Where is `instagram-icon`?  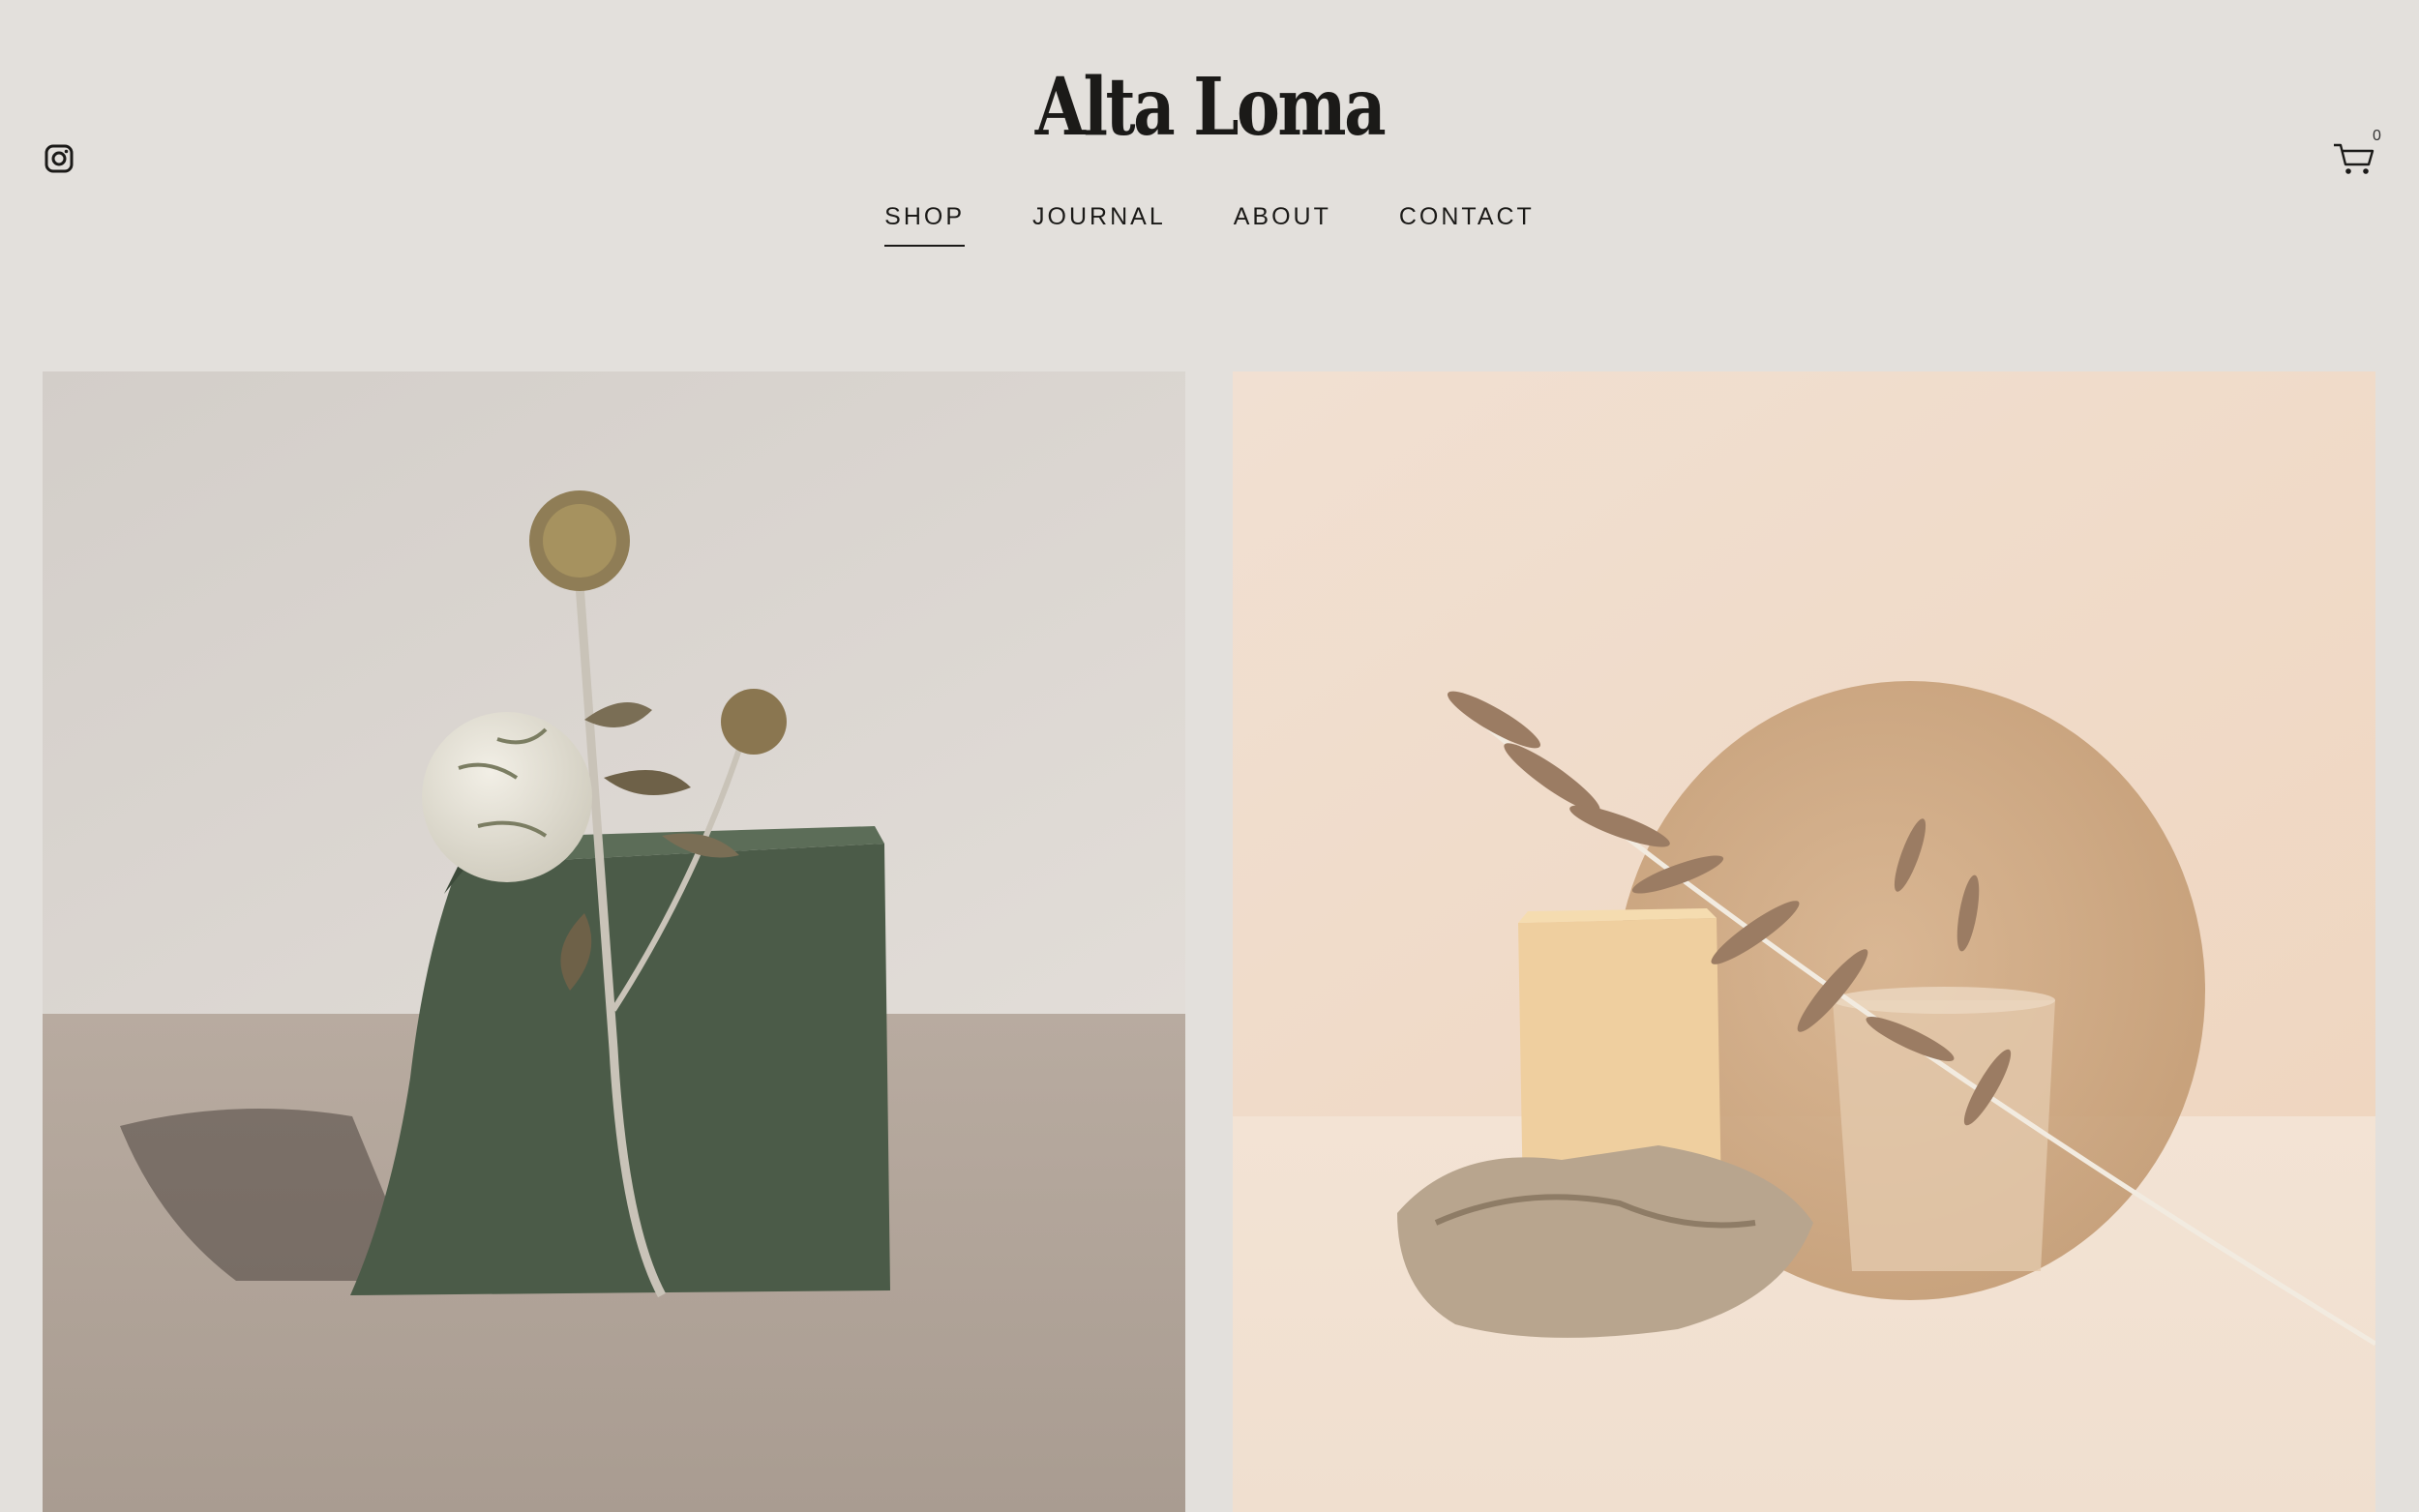 instagram-icon is located at coordinates (60, 159).